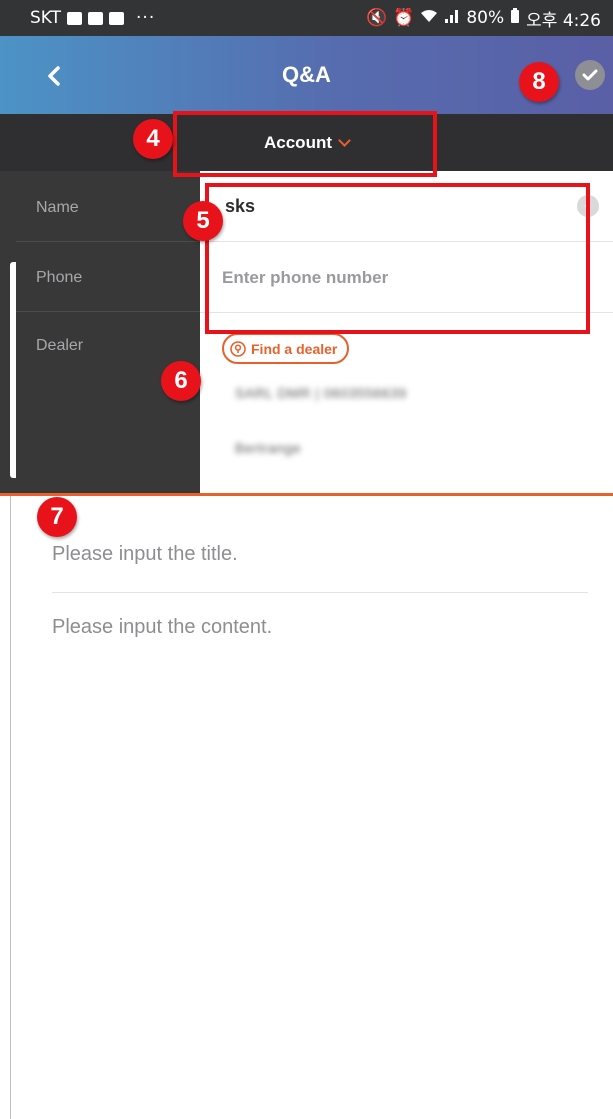 The image size is (613, 1119). I want to click on annotation-marker-7: 7, so click(57, 517).